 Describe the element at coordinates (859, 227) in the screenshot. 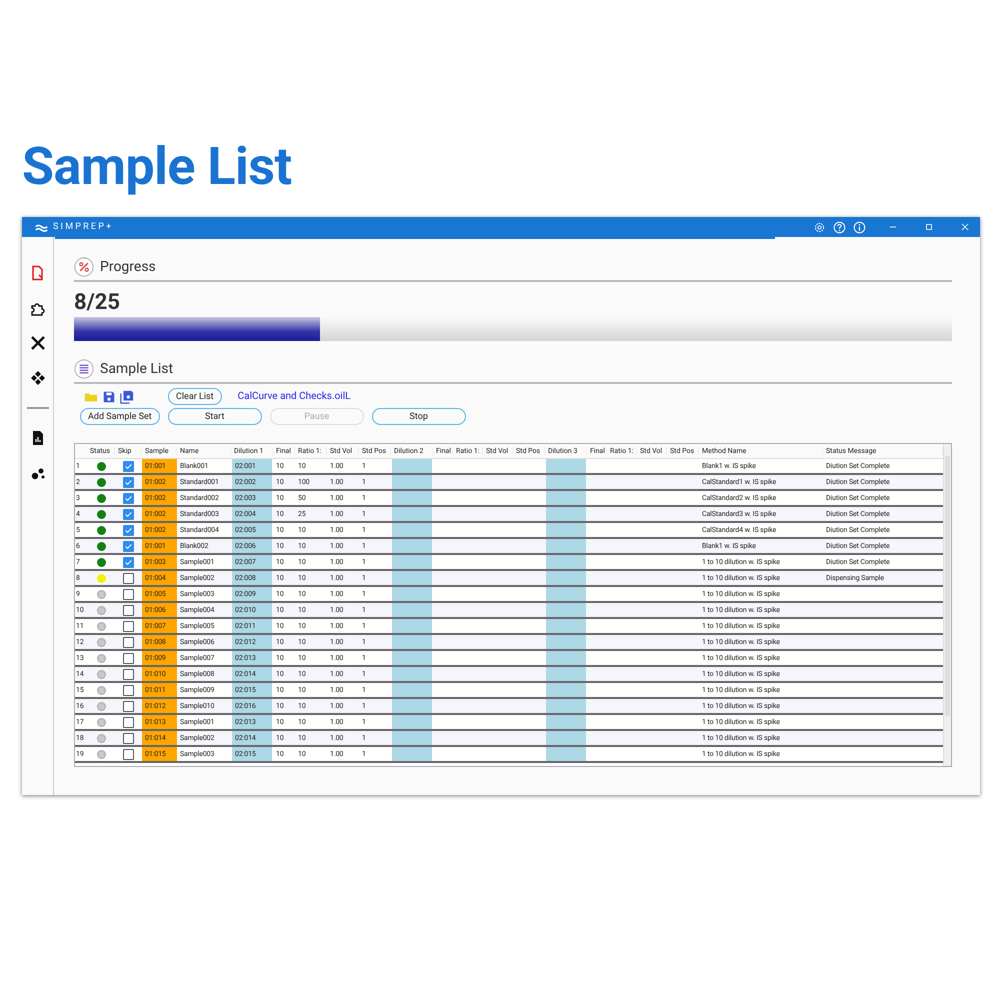

I see `info-icon` at that location.